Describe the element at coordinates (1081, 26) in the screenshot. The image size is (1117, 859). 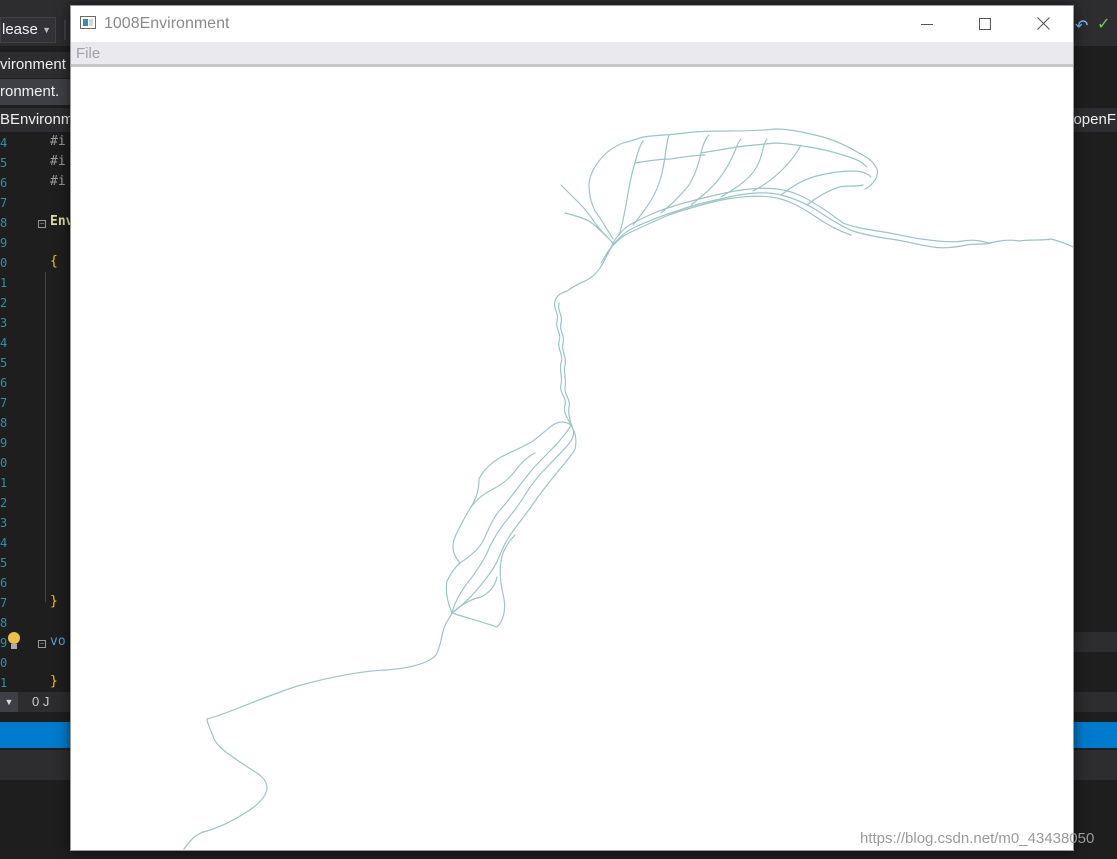
I see `undo-icon: ↶` at that location.